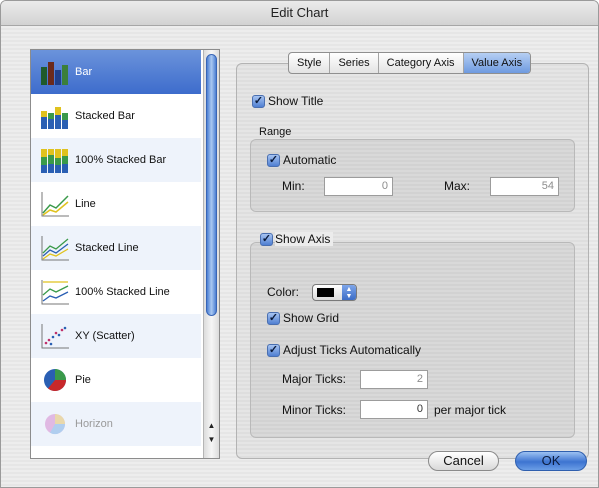 This screenshot has width=599, height=488. I want to click on chart-type-label: 100% Stacked Bar, so click(121, 160).